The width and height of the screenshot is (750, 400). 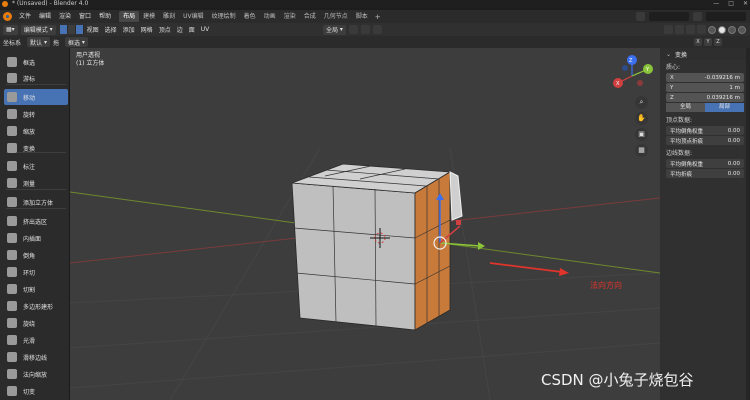 What do you see at coordinates (708, 42) in the screenshot?
I see `mirror-y-button: Y` at bounding box center [708, 42].